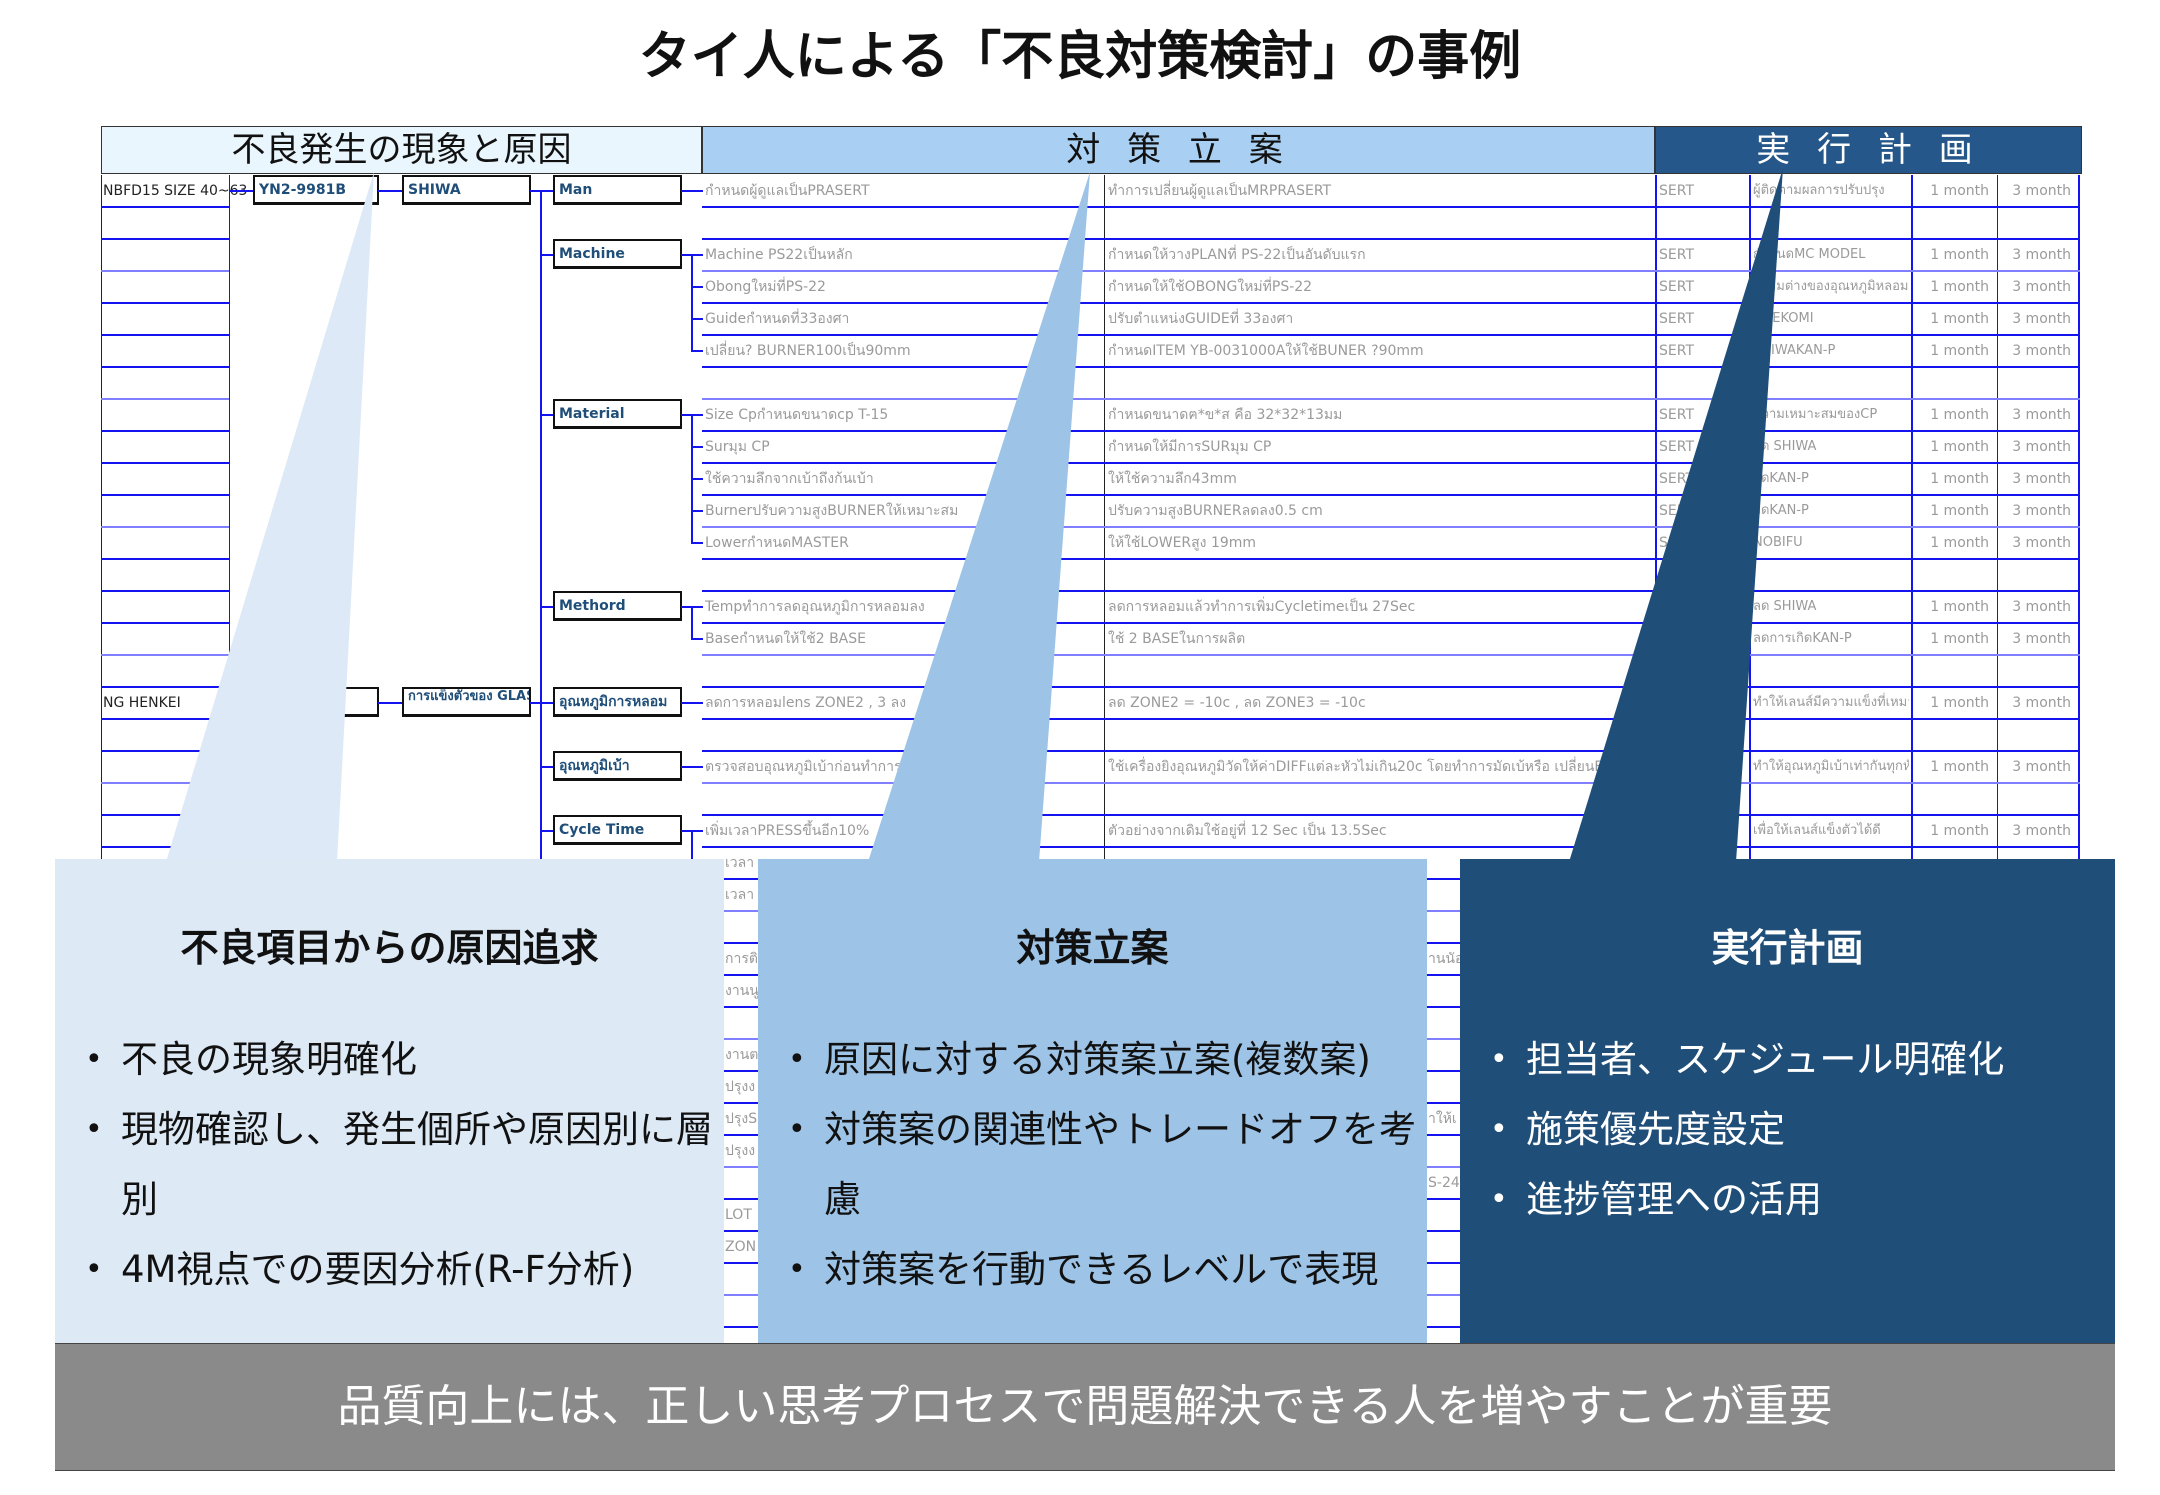  I want to click on bullet-item: • 進捗管理への活用, so click(1656, 1199).